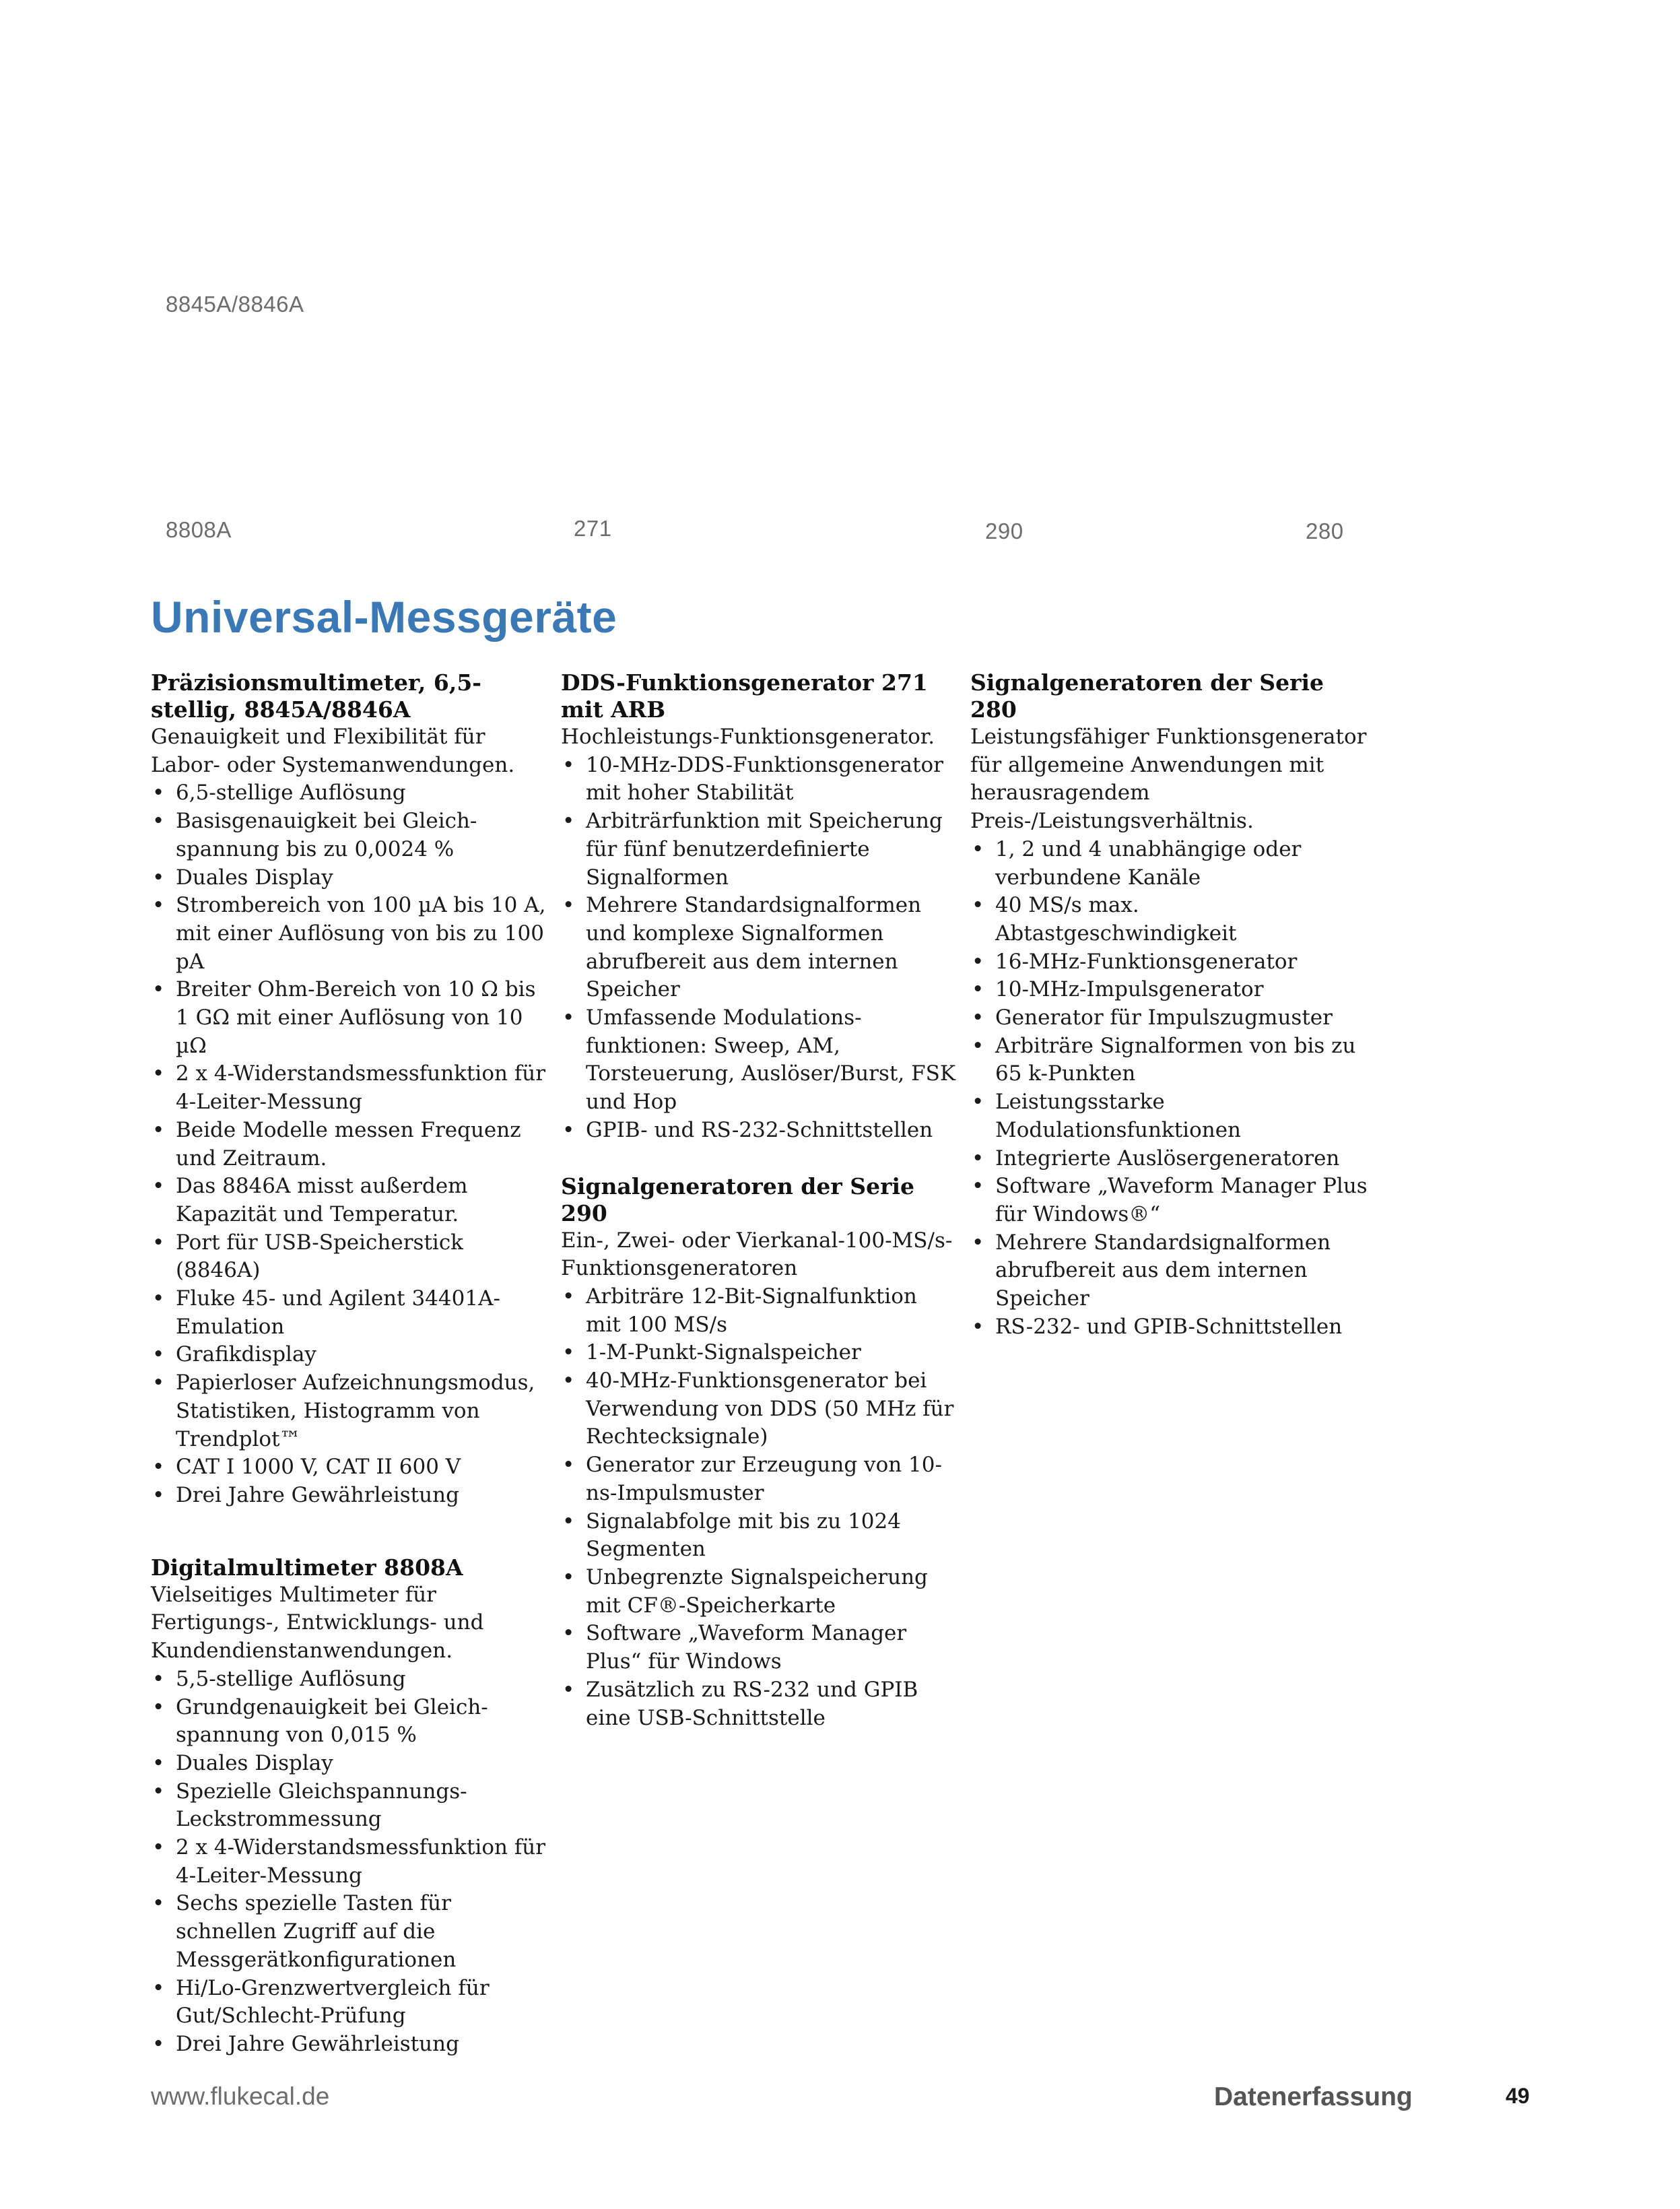 The height and width of the screenshot is (2209, 1680). I want to click on section-title: DDS-Funktionsgenerator 271 mit ARB, so click(744, 696).